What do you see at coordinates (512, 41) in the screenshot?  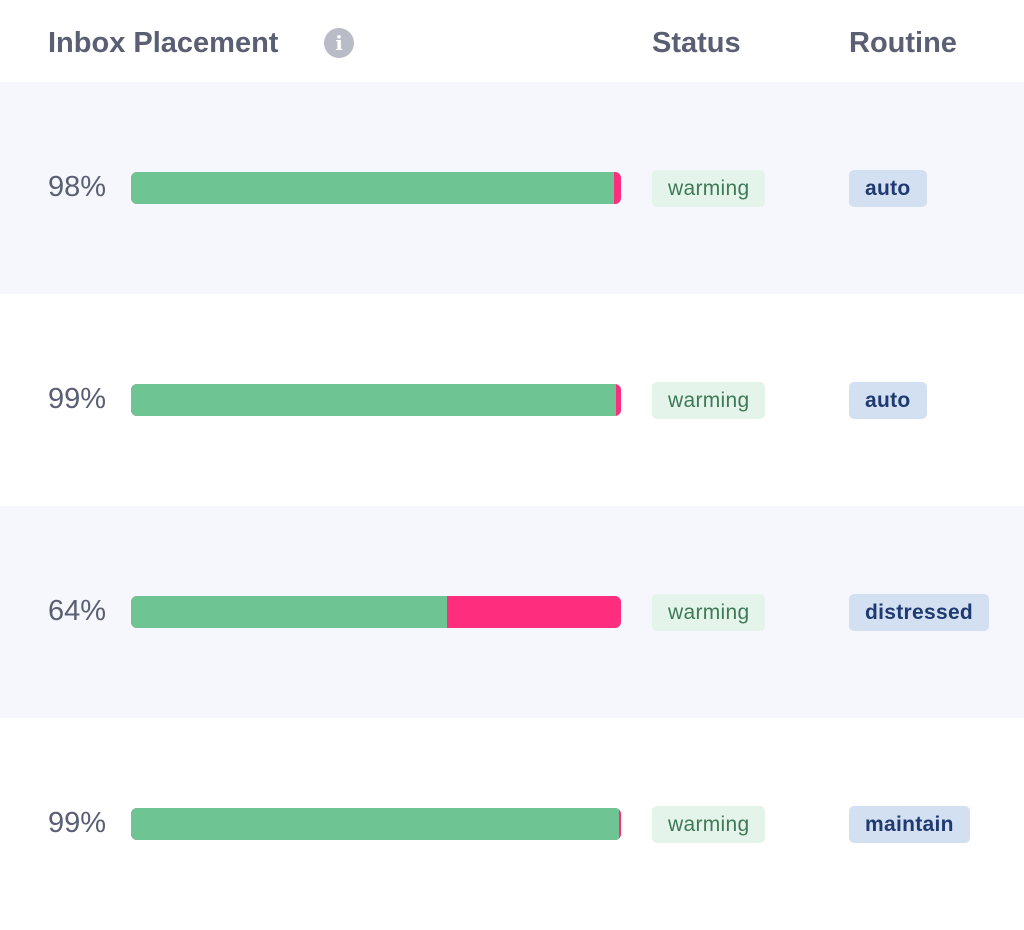 I see `table-header: Inbox Placement i Status Routine` at bounding box center [512, 41].